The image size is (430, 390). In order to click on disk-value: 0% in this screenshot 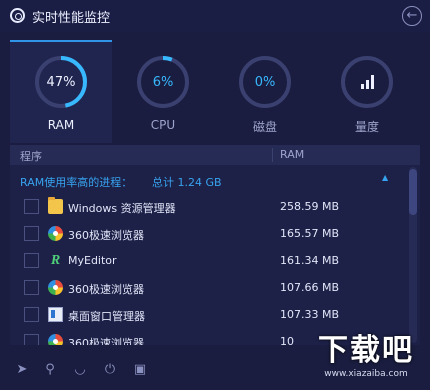, I will do `click(265, 82)`.